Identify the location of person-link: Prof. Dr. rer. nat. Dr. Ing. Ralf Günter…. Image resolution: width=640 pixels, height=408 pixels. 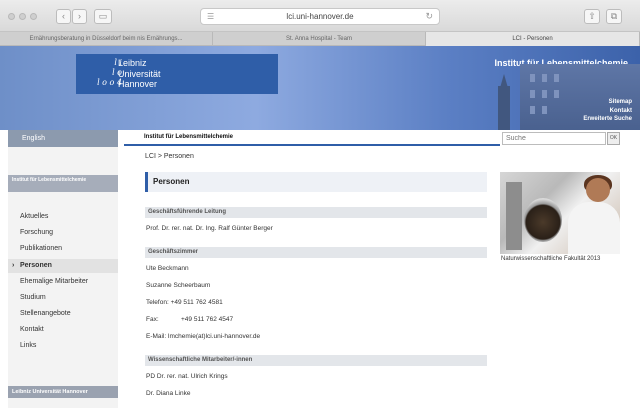
(209, 228).